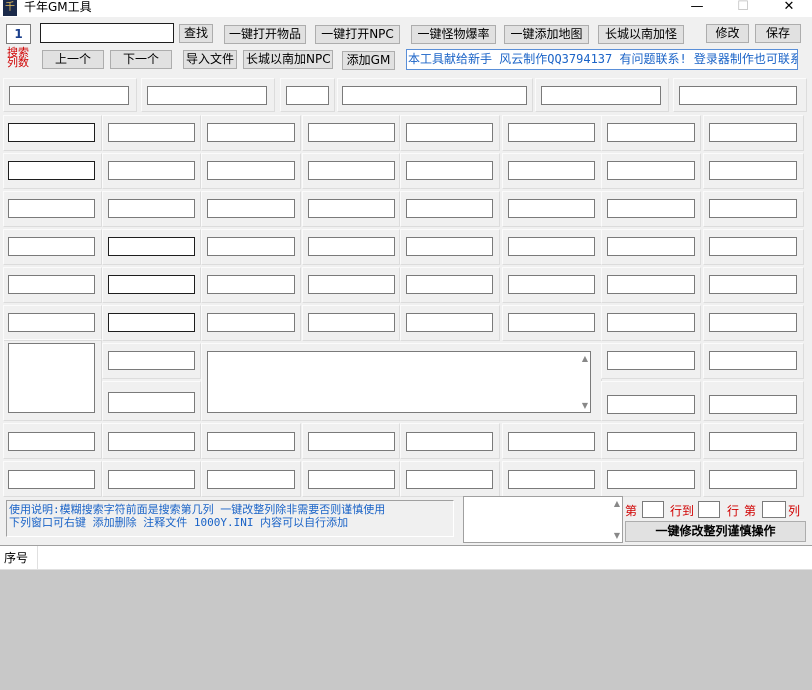 The image size is (812, 690). Describe the element at coordinates (107, 33) in the screenshot. I see `search-input` at that location.